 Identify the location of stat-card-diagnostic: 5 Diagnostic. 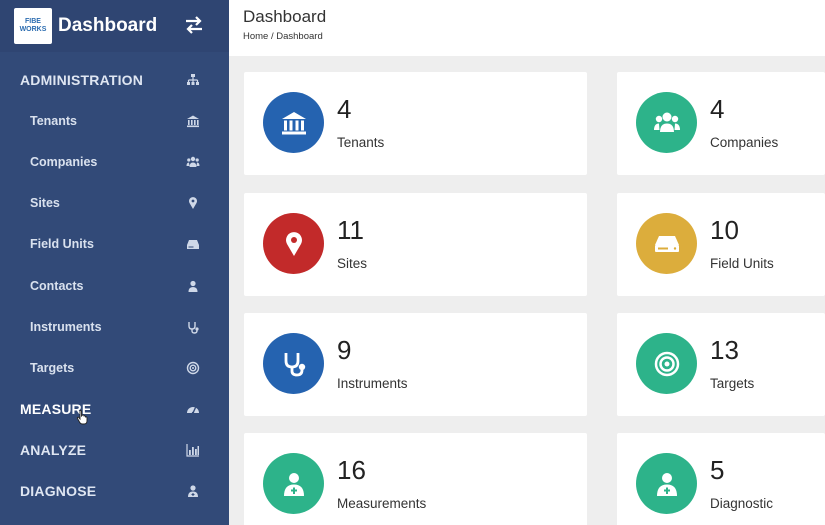
(721, 479).